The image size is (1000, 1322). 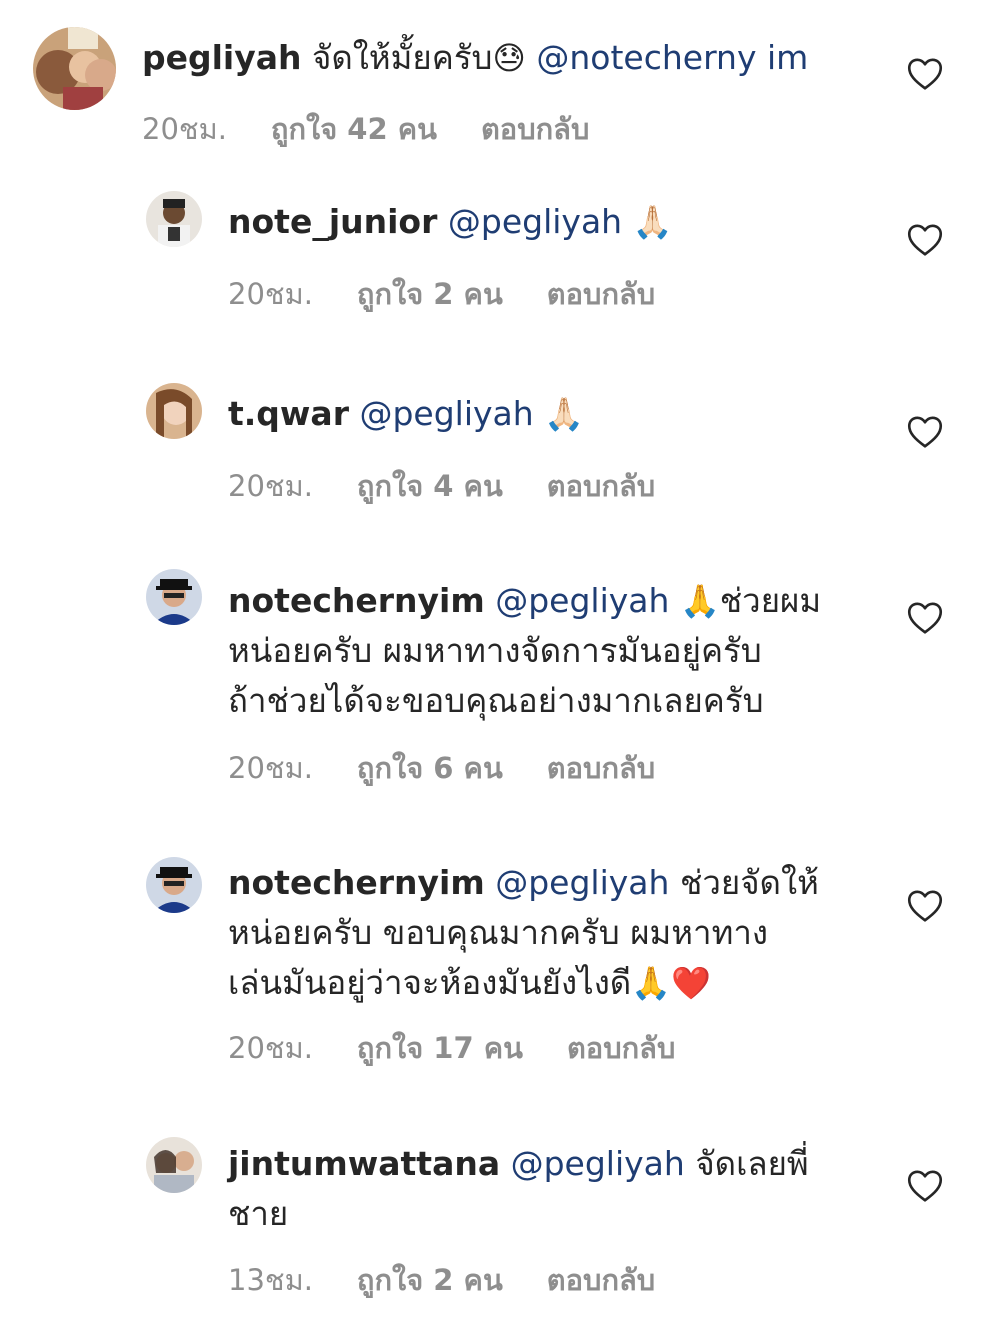 What do you see at coordinates (402, 57) in the screenshot?
I see `comment-body: จัดให้มั้ยครับ` at bounding box center [402, 57].